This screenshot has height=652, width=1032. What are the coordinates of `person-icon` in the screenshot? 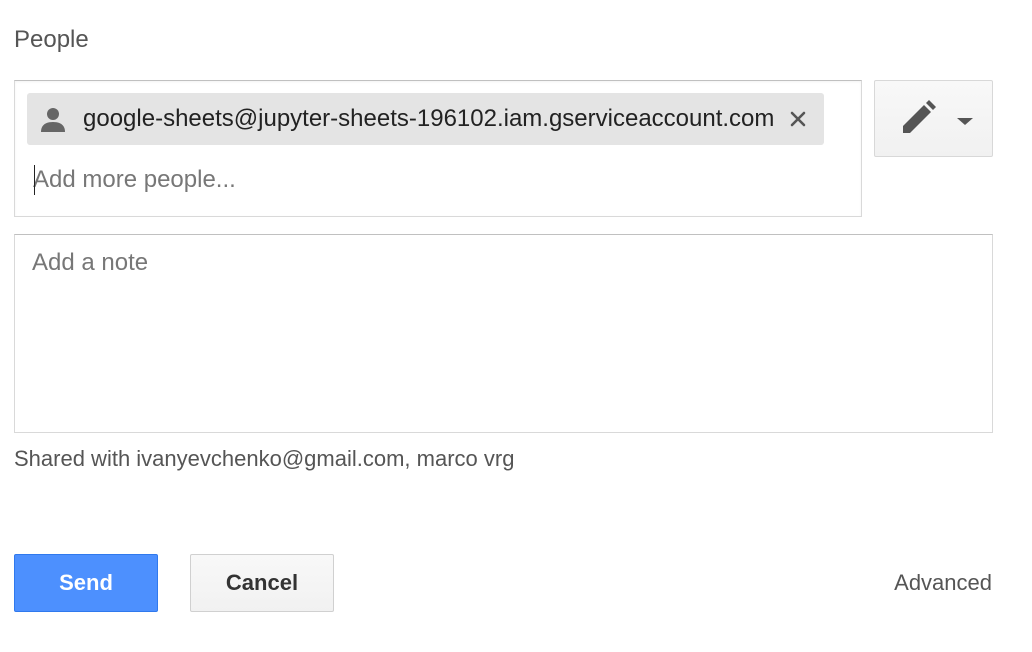 It's located at (53, 119).